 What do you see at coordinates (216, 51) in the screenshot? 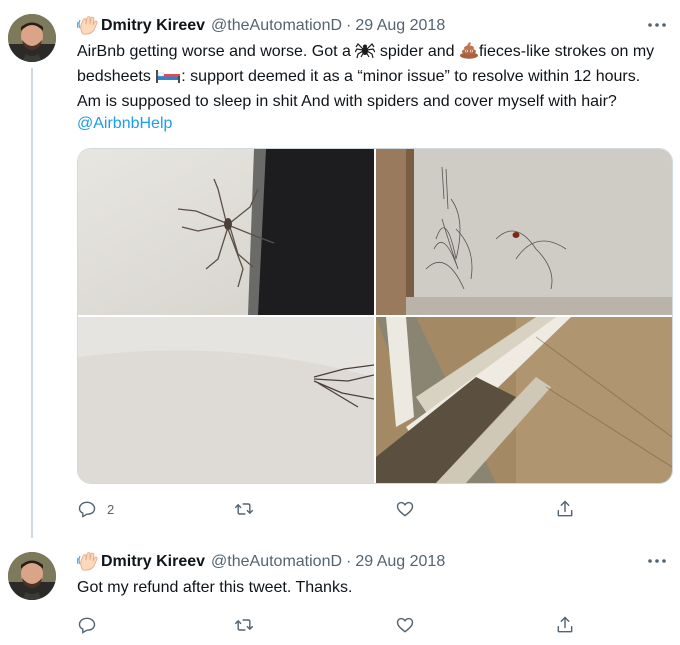
I see `tweet-text-part: AirBnb getting worse and worse. Got a` at bounding box center [216, 51].